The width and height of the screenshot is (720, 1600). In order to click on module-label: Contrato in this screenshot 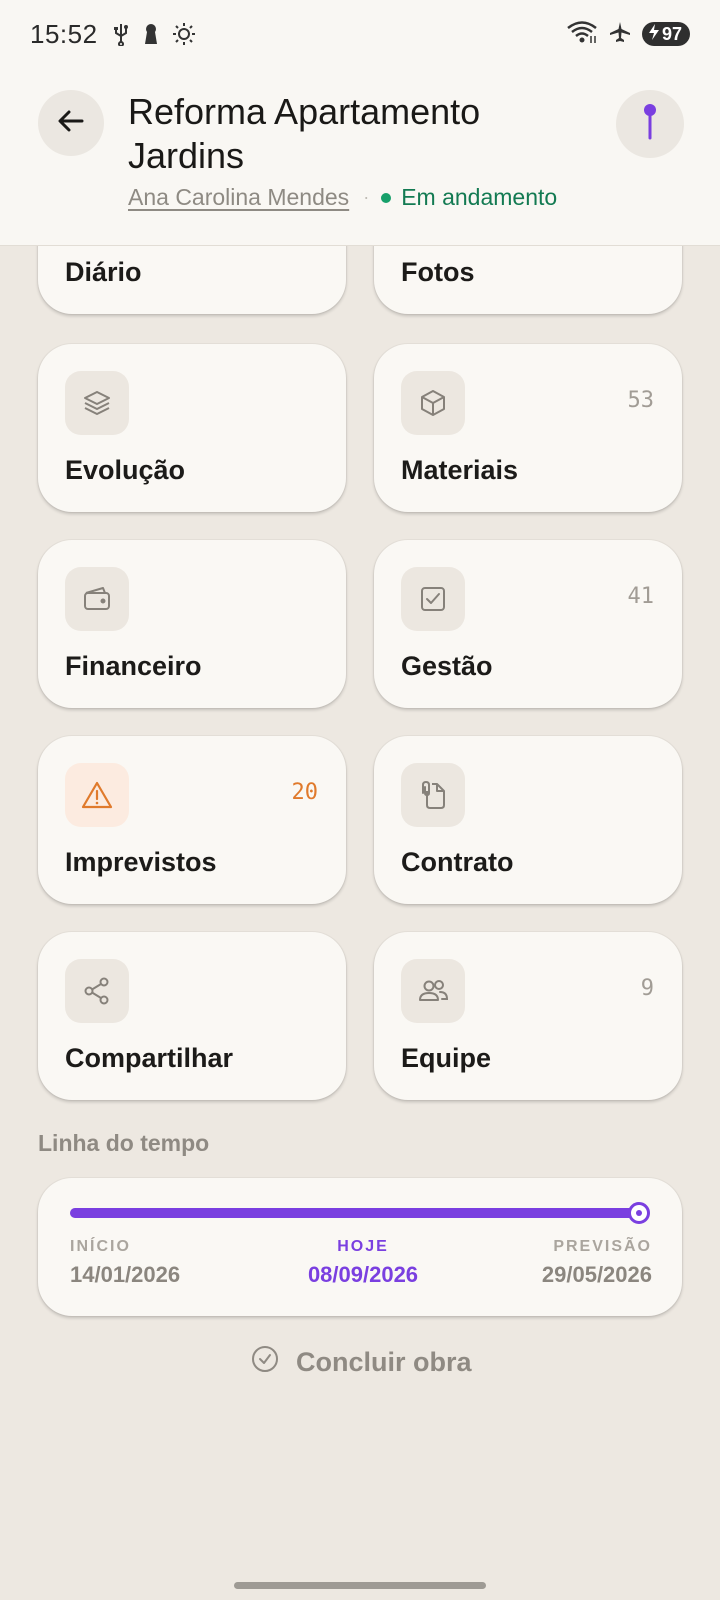, I will do `click(457, 862)`.